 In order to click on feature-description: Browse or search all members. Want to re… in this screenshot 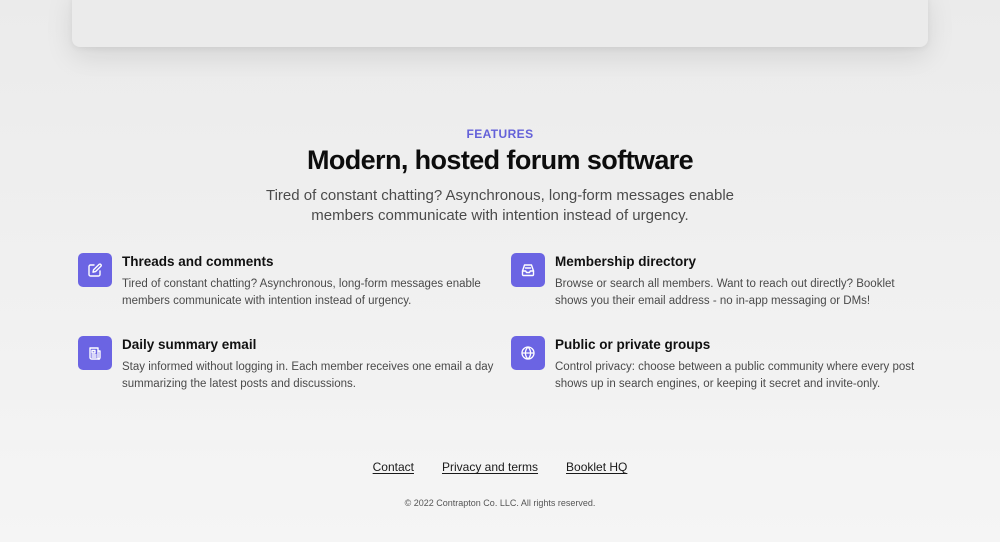, I will do `click(725, 292)`.